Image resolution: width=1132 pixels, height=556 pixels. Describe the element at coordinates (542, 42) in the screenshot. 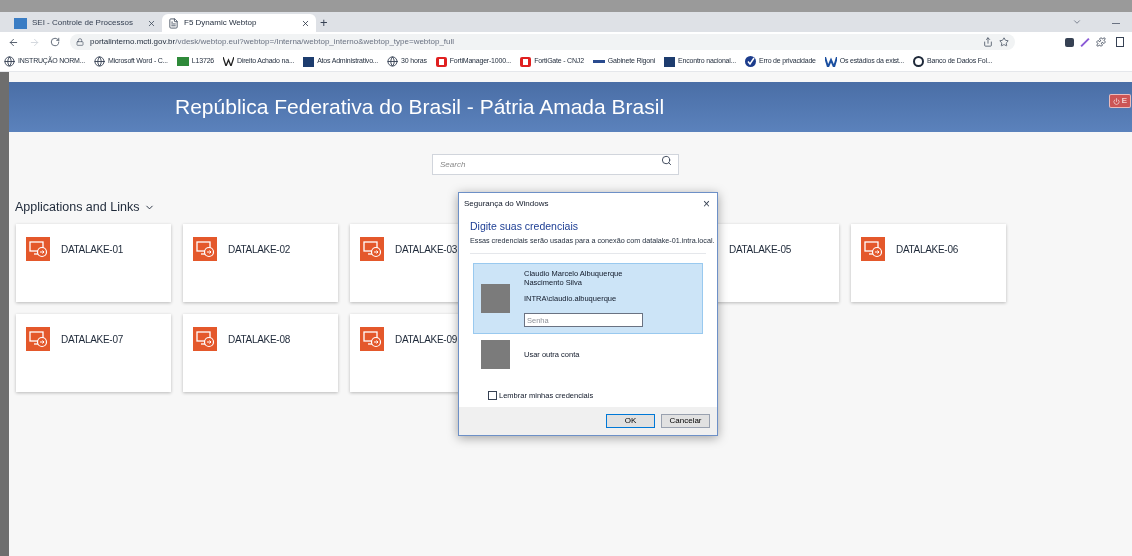

I see `address-bar: portalinterno.mcti.gov.br/vdesk/webtop.eui?webtop=/Interna/webtop_interno&webtop_type=webtop_full` at that location.